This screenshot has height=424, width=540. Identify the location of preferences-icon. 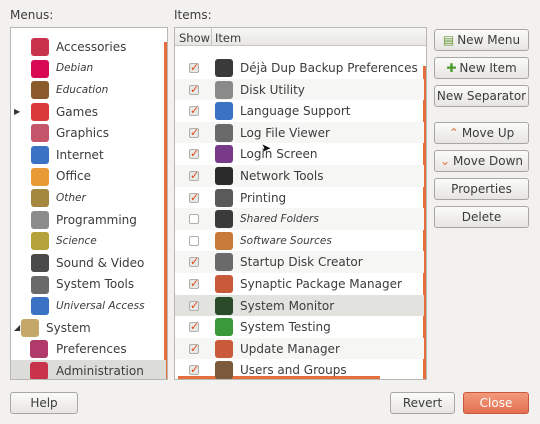
(39, 349).